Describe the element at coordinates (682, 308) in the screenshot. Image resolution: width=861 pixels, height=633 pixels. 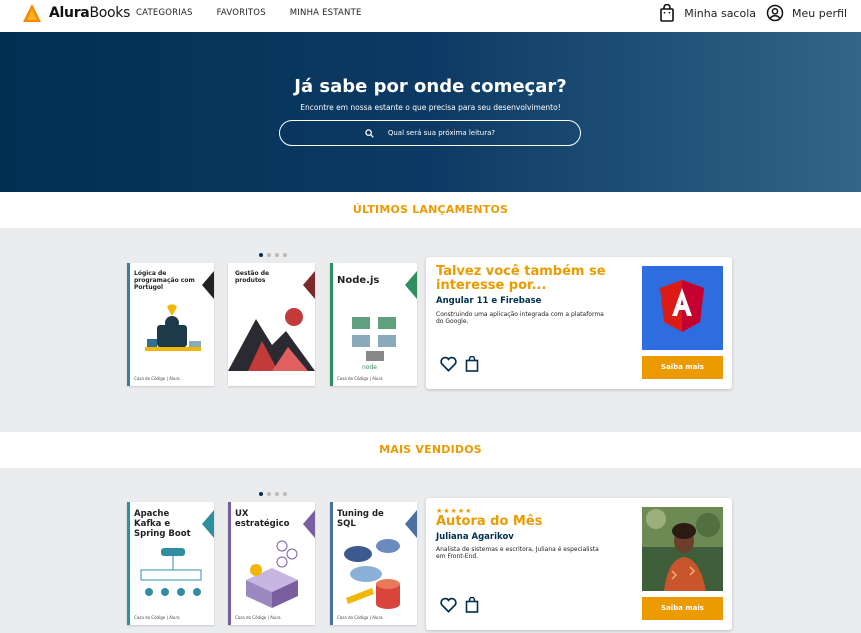
I see `angular-book-image` at that location.